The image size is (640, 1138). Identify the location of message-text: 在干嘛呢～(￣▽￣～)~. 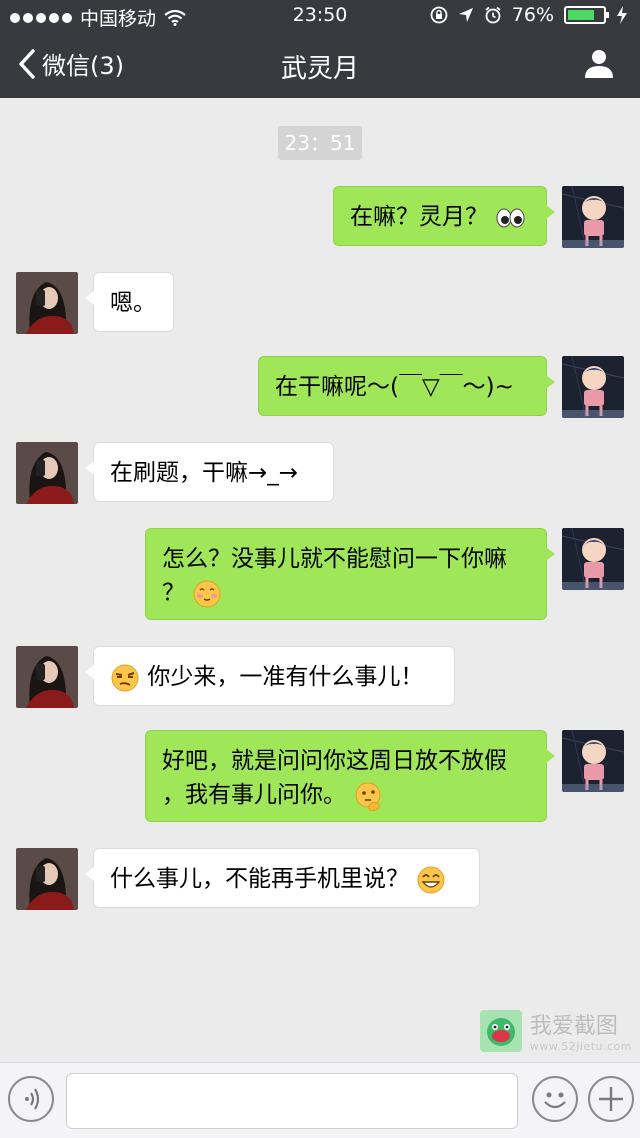
(394, 387).